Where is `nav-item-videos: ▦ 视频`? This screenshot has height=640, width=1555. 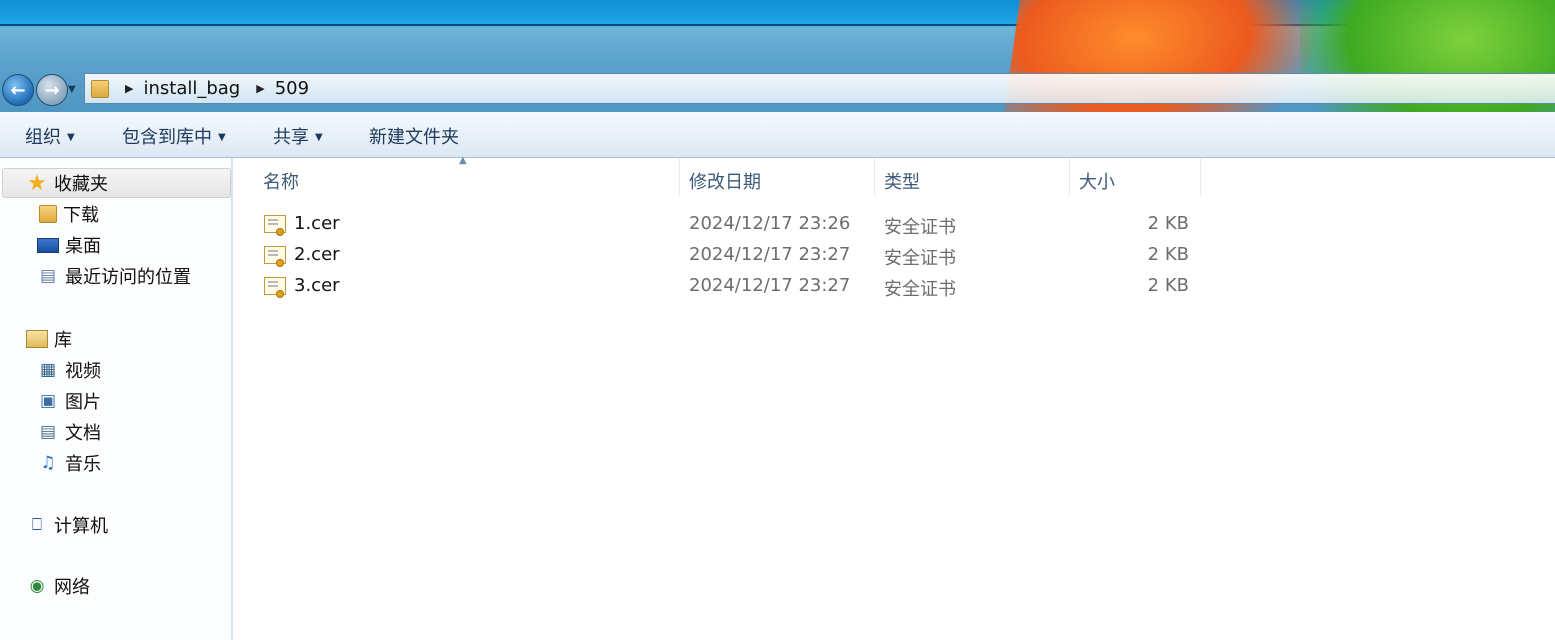
nav-item-videos: ▦ 视频 is located at coordinates (69, 370).